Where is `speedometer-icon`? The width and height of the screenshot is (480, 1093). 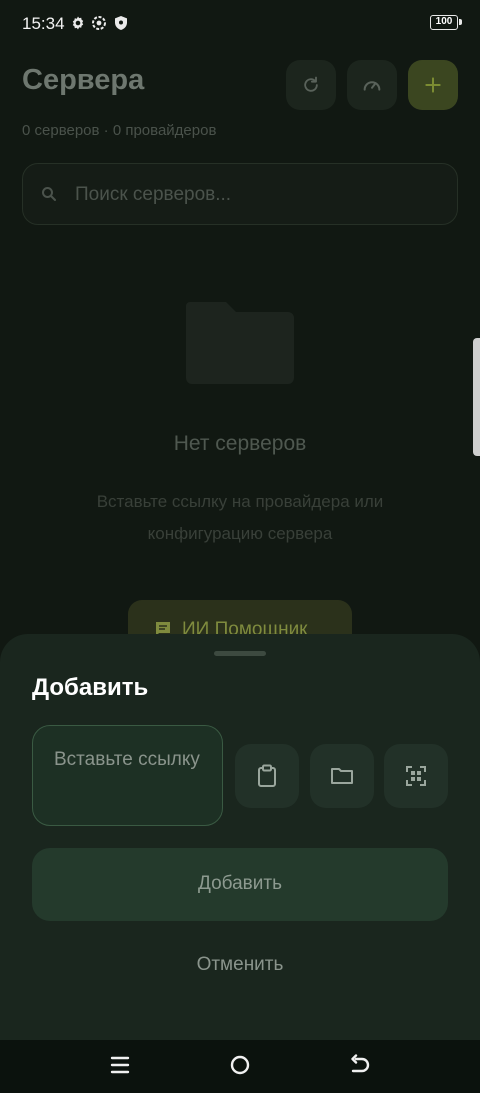
speedometer-icon is located at coordinates (372, 86).